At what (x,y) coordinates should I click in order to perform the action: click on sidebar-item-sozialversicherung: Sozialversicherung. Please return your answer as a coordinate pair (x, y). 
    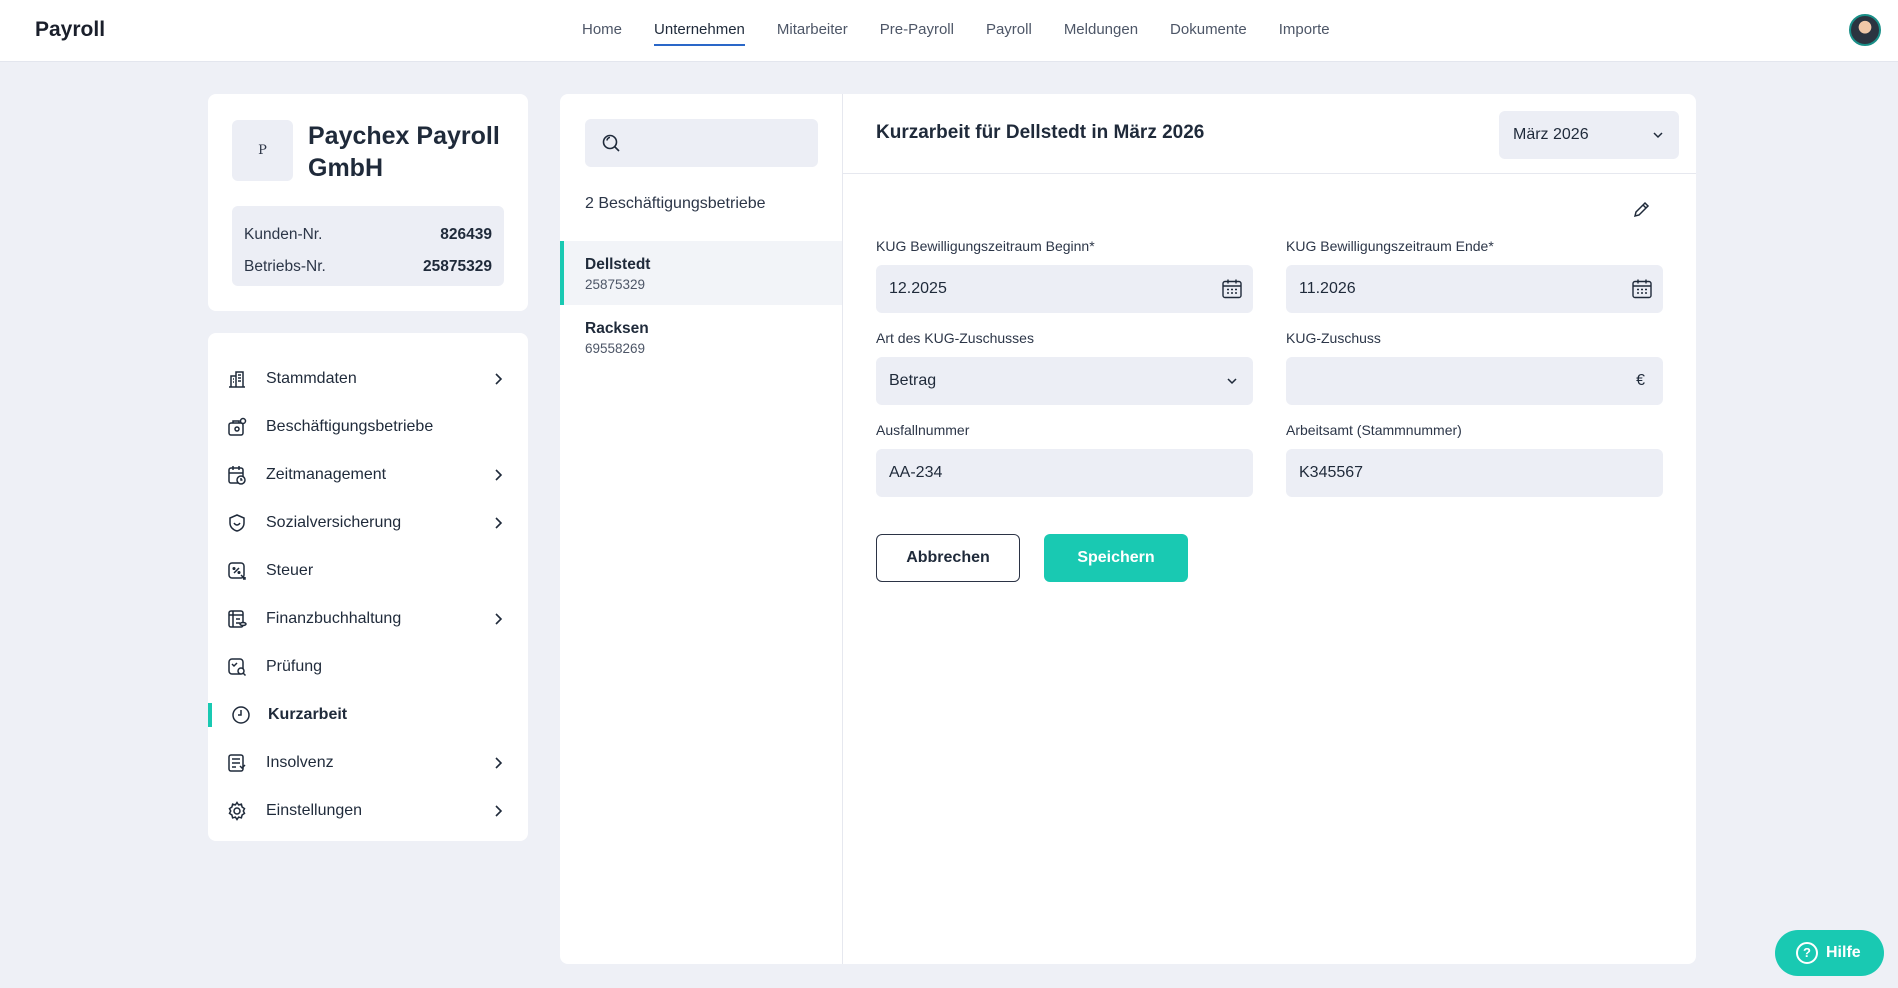
    Looking at the image, I should click on (368, 523).